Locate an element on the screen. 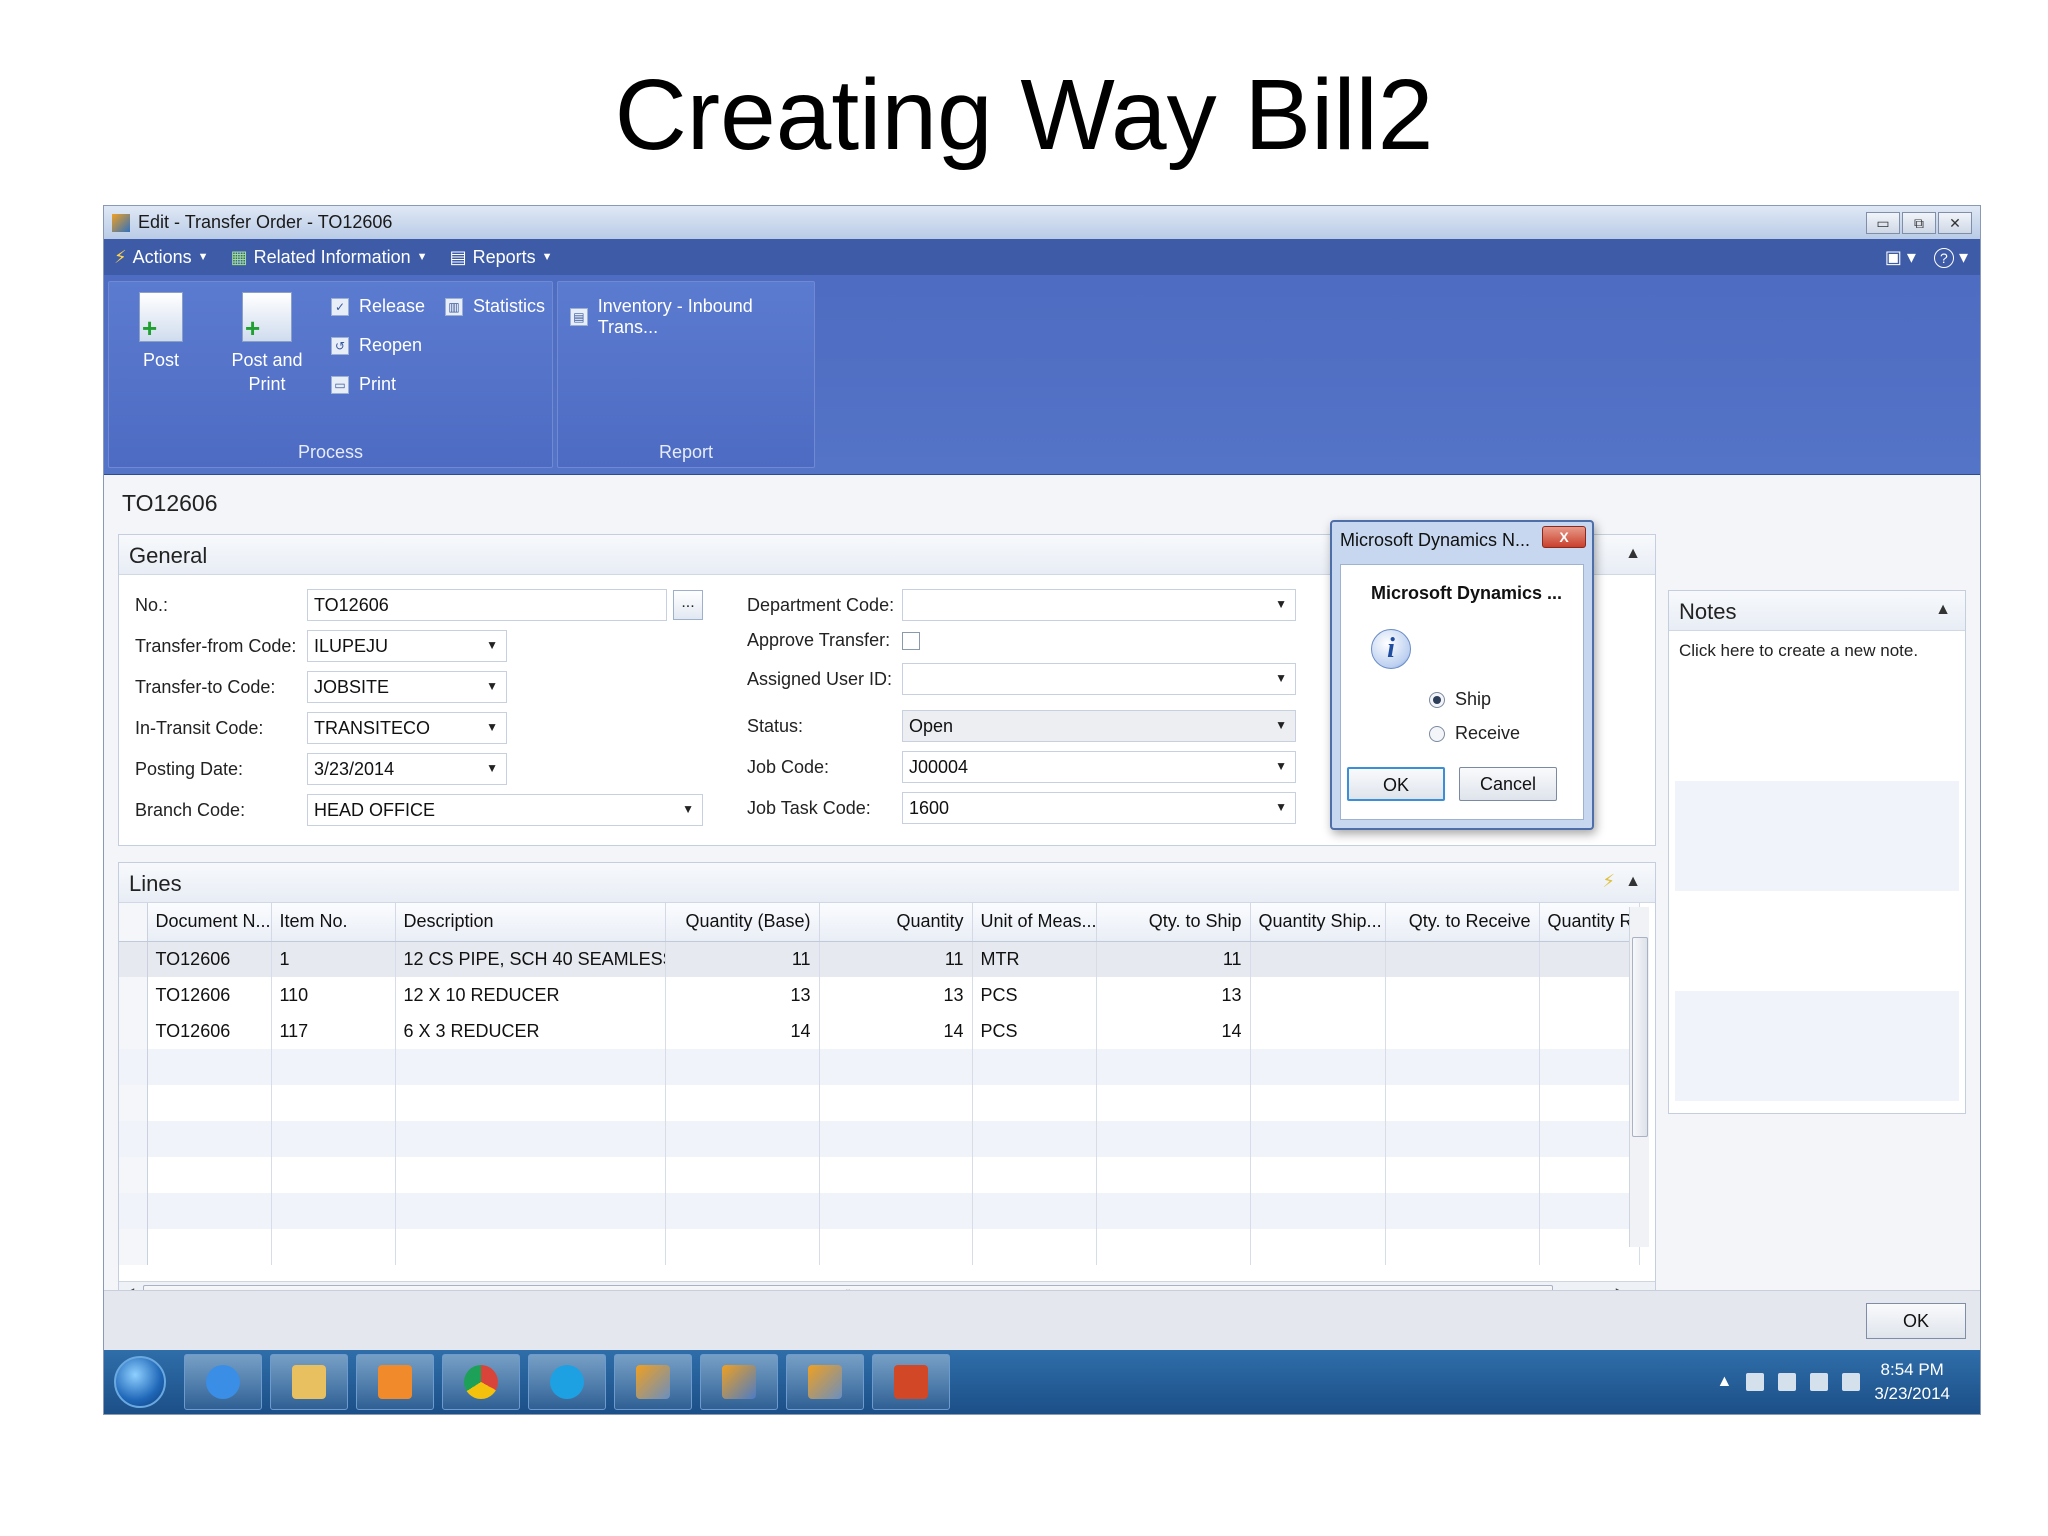  reports-menu: ▤ Reports ▼ is located at coordinates (501, 257).